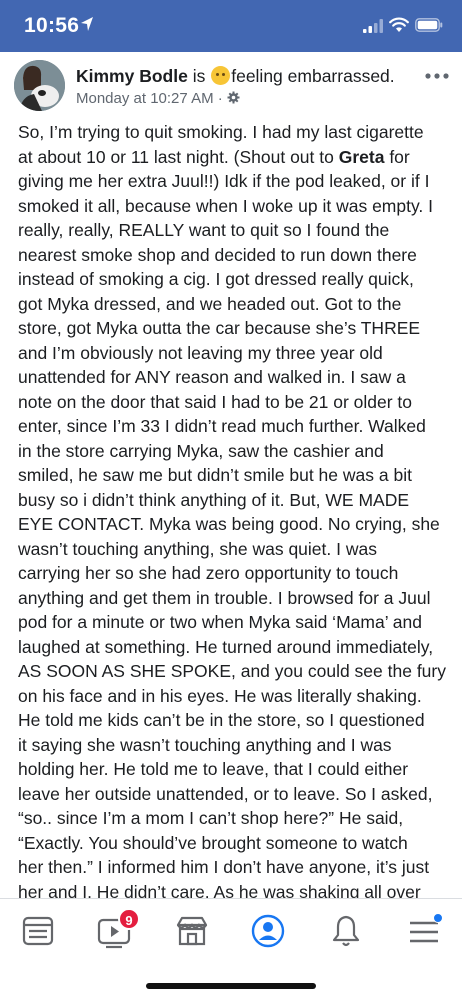 The width and height of the screenshot is (462, 1000). I want to click on status-time: 10:56, so click(52, 25).